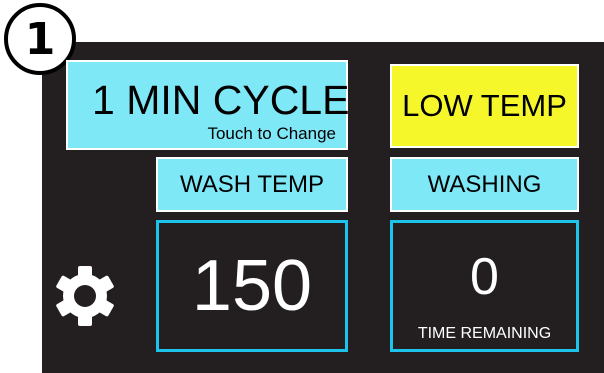 This screenshot has height=373, width=604. What do you see at coordinates (221, 100) in the screenshot?
I see `cycle-label: 1 MIN CYCLE` at bounding box center [221, 100].